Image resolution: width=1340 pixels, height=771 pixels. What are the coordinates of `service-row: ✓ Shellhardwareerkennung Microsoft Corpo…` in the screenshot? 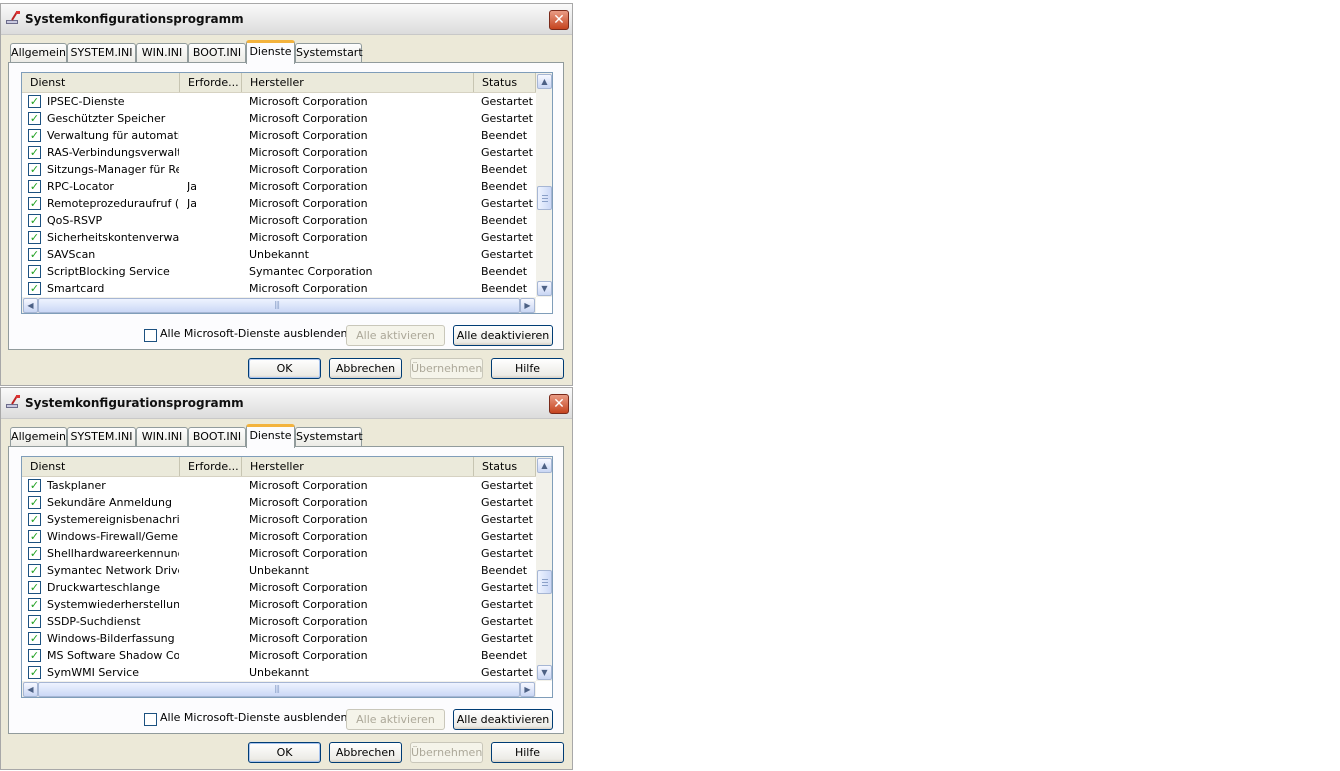 It's located at (279, 553).